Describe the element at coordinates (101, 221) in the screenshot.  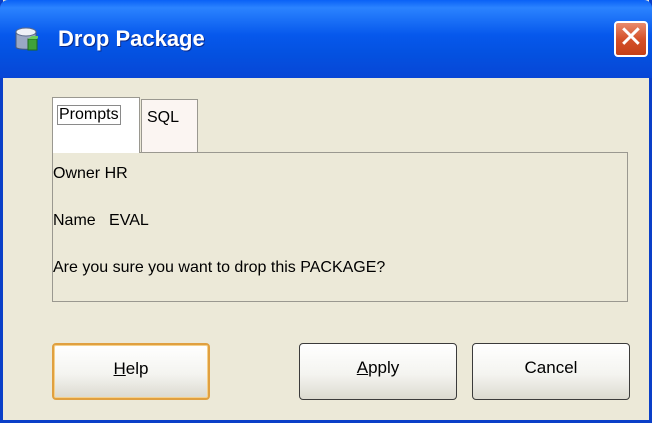
I see `name-row: Name EVAL` at that location.